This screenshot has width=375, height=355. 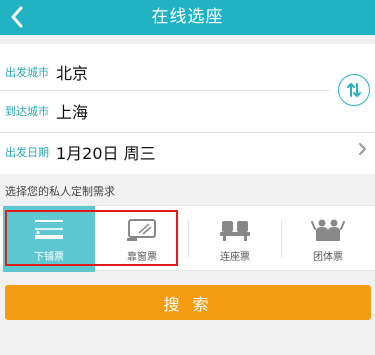 What do you see at coordinates (235, 257) in the screenshot?
I see `option-label: 连座票` at bounding box center [235, 257].